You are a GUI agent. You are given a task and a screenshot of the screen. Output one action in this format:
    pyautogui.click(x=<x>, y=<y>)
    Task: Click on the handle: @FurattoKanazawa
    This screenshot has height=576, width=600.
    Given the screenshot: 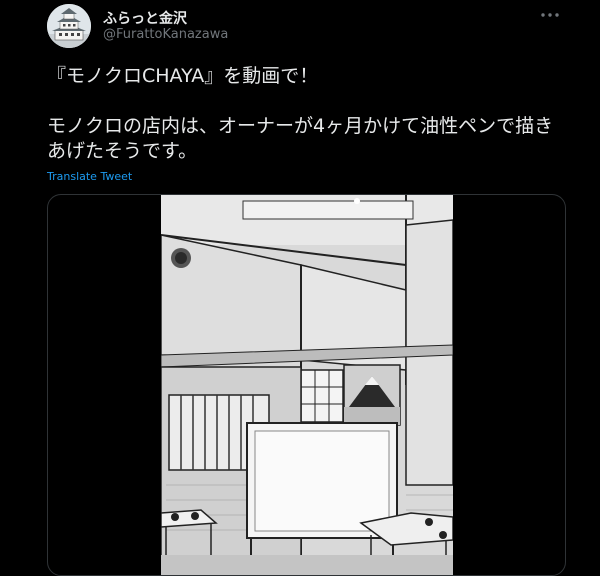 What is the action you would take?
    pyautogui.click(x=165, y=34)
    